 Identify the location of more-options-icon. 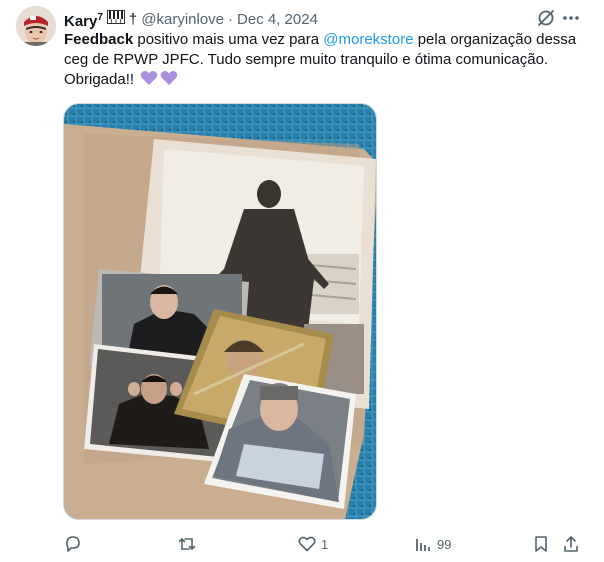
(571, 18).